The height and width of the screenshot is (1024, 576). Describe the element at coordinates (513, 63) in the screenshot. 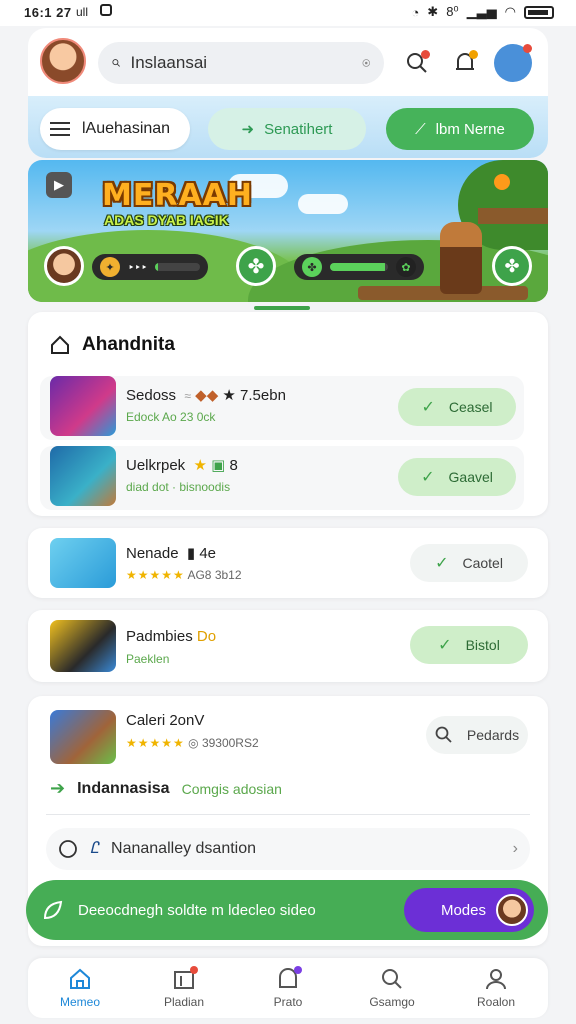

I see `profile-avatar-button` at that location.